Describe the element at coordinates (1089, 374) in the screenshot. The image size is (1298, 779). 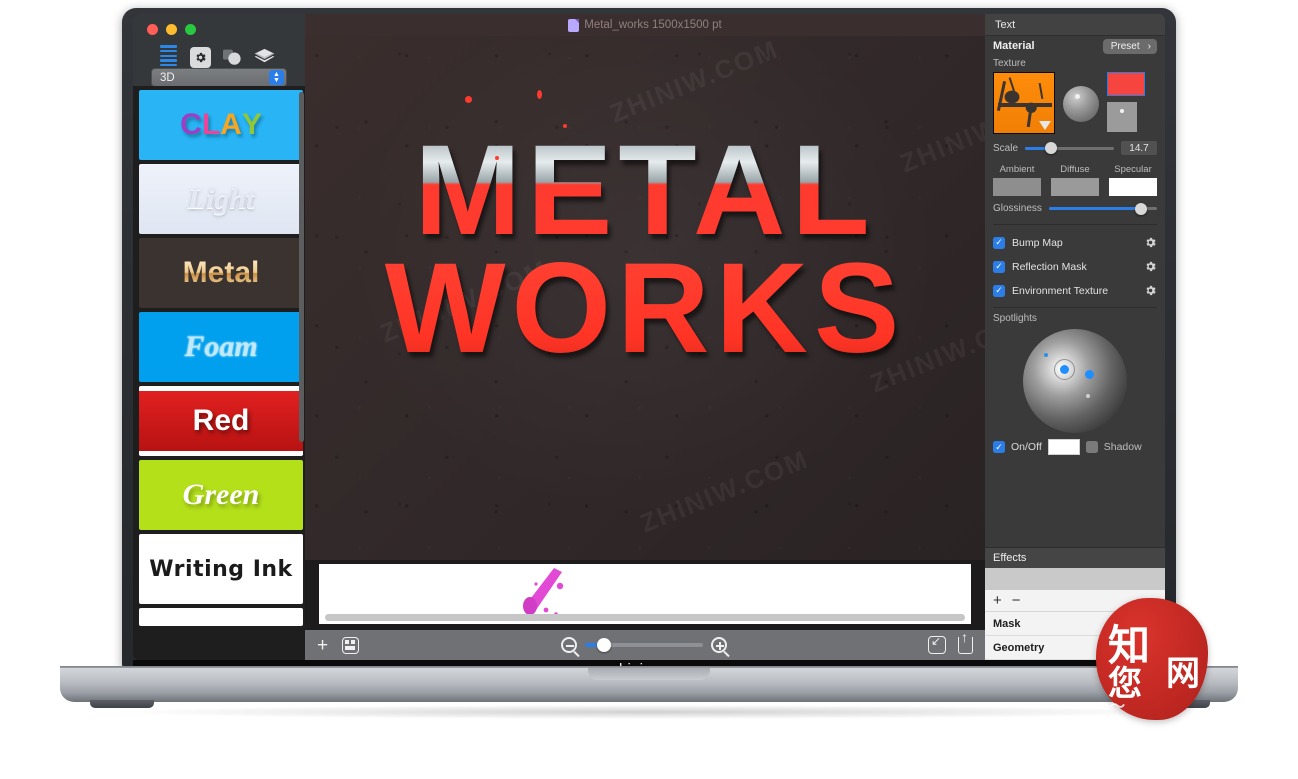
I see `spotlight-handle-secondary` at that location.